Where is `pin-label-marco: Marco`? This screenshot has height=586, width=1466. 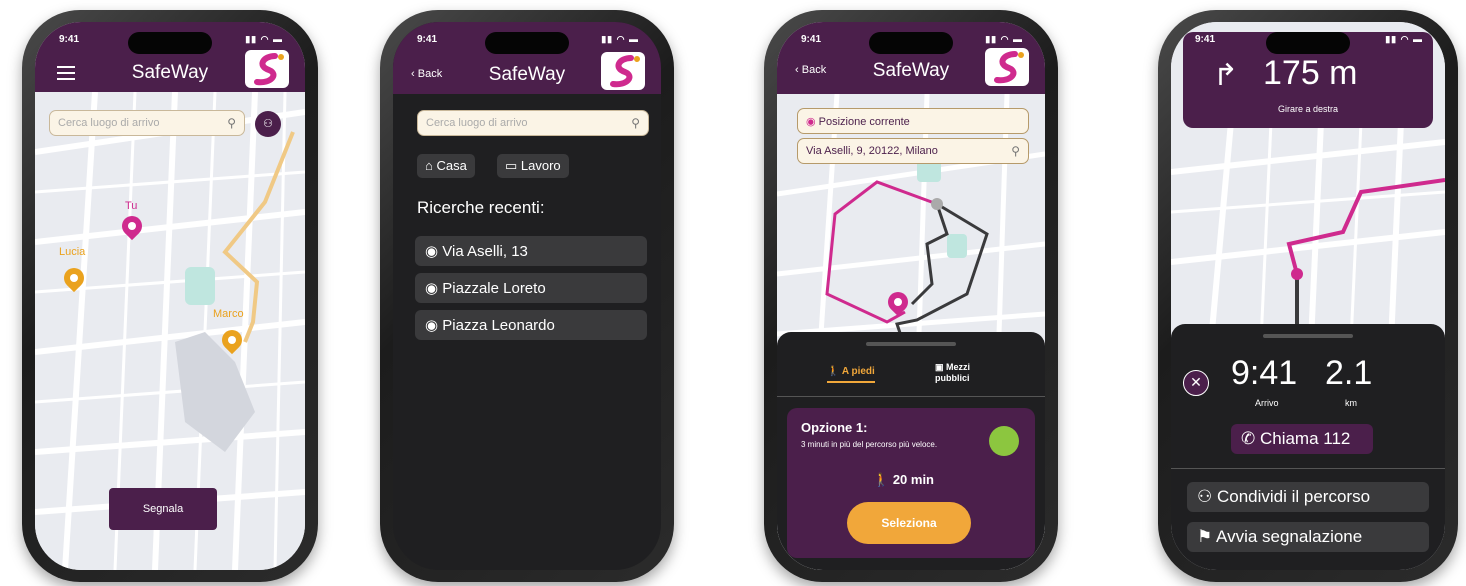
pin-label-marco: Marco is located at coordinates (228, 314).